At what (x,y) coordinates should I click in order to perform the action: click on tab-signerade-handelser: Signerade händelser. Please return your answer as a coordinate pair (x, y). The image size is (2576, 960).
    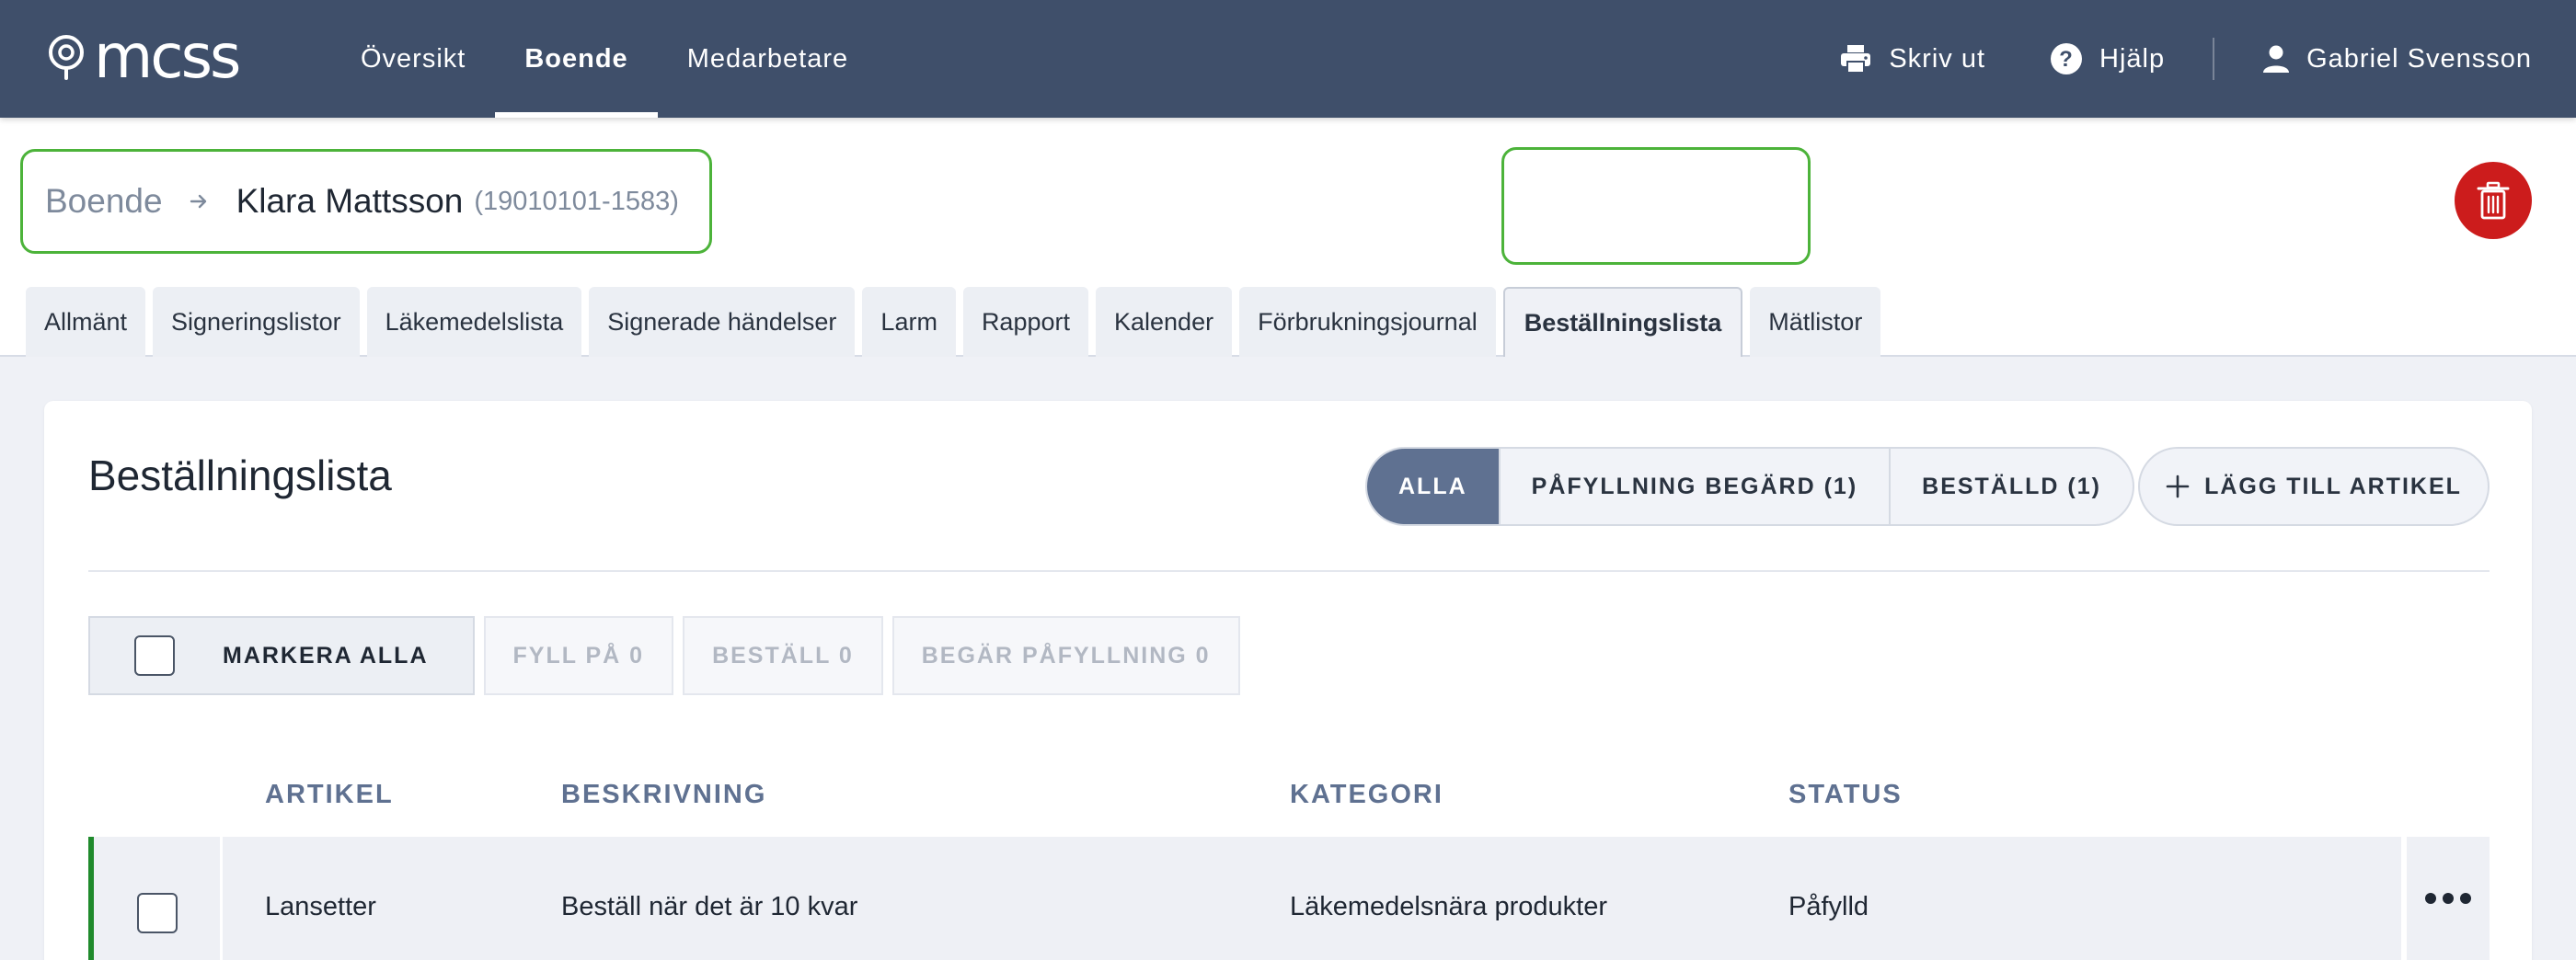
    Looking at the image, I should click on (722, 322).